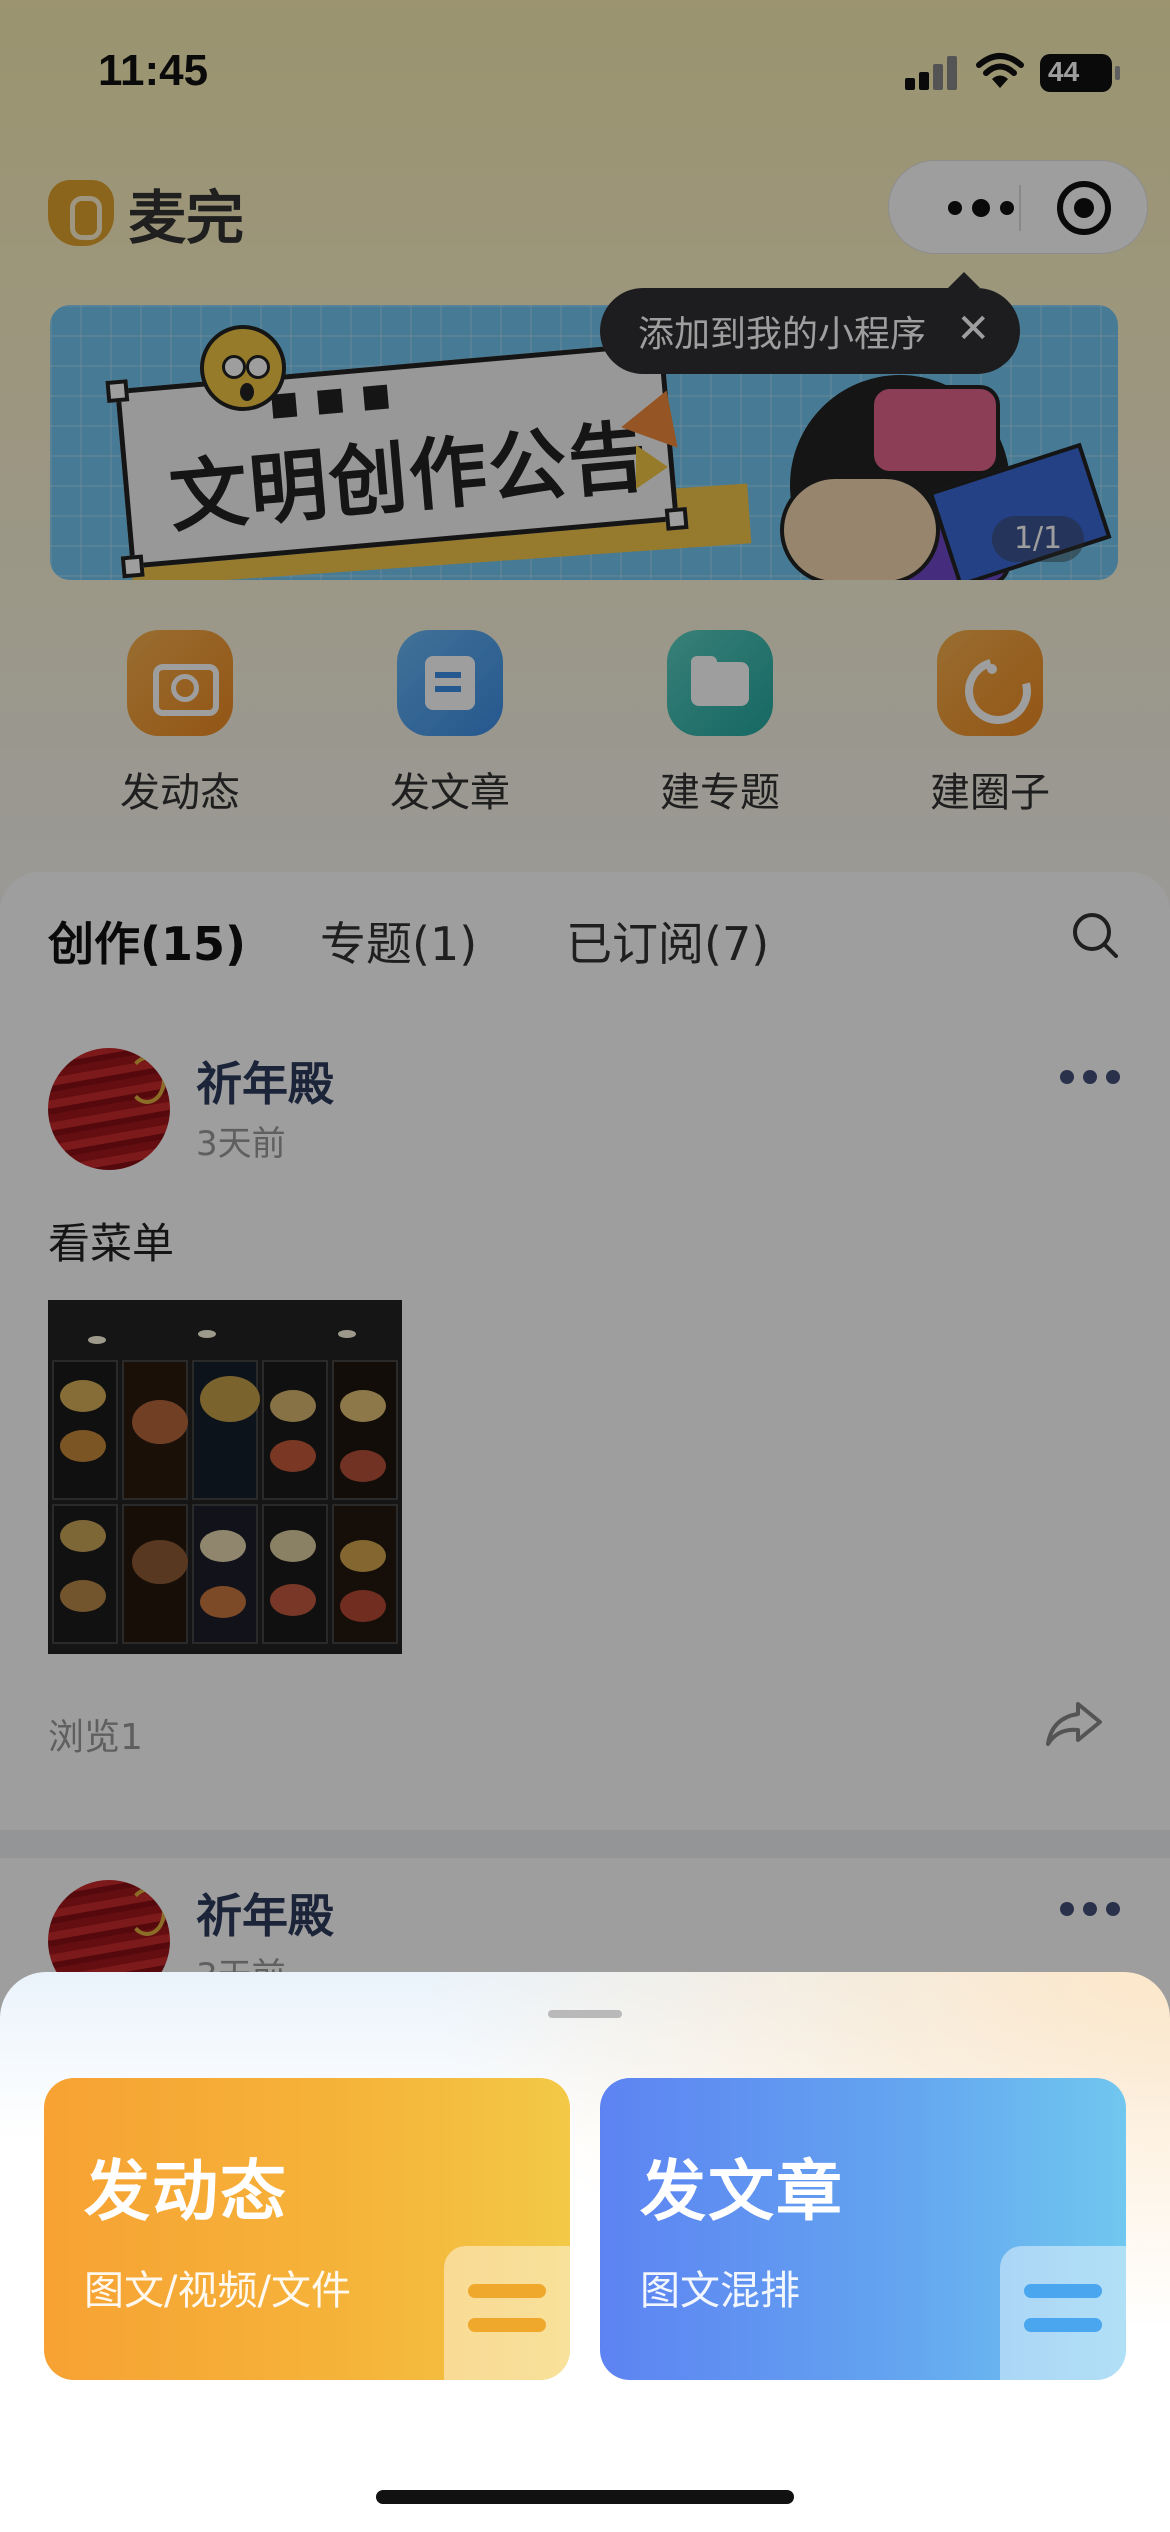 Image resolution: width=1170 pixels, height=2532 pixels. Describe the element at coordinates (507, 2313) in the screenshot. I see `note-icon` at that location.